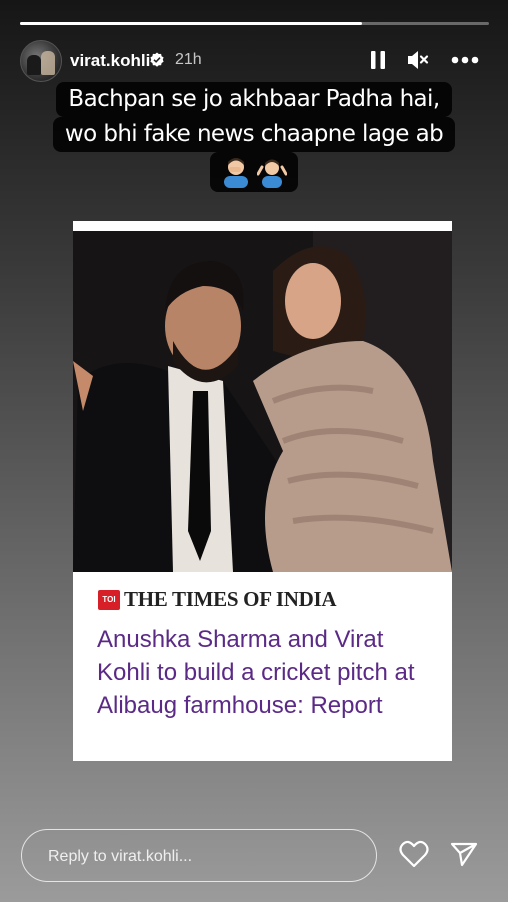  I want to click on verified-badge-icon, so click(157, 59).